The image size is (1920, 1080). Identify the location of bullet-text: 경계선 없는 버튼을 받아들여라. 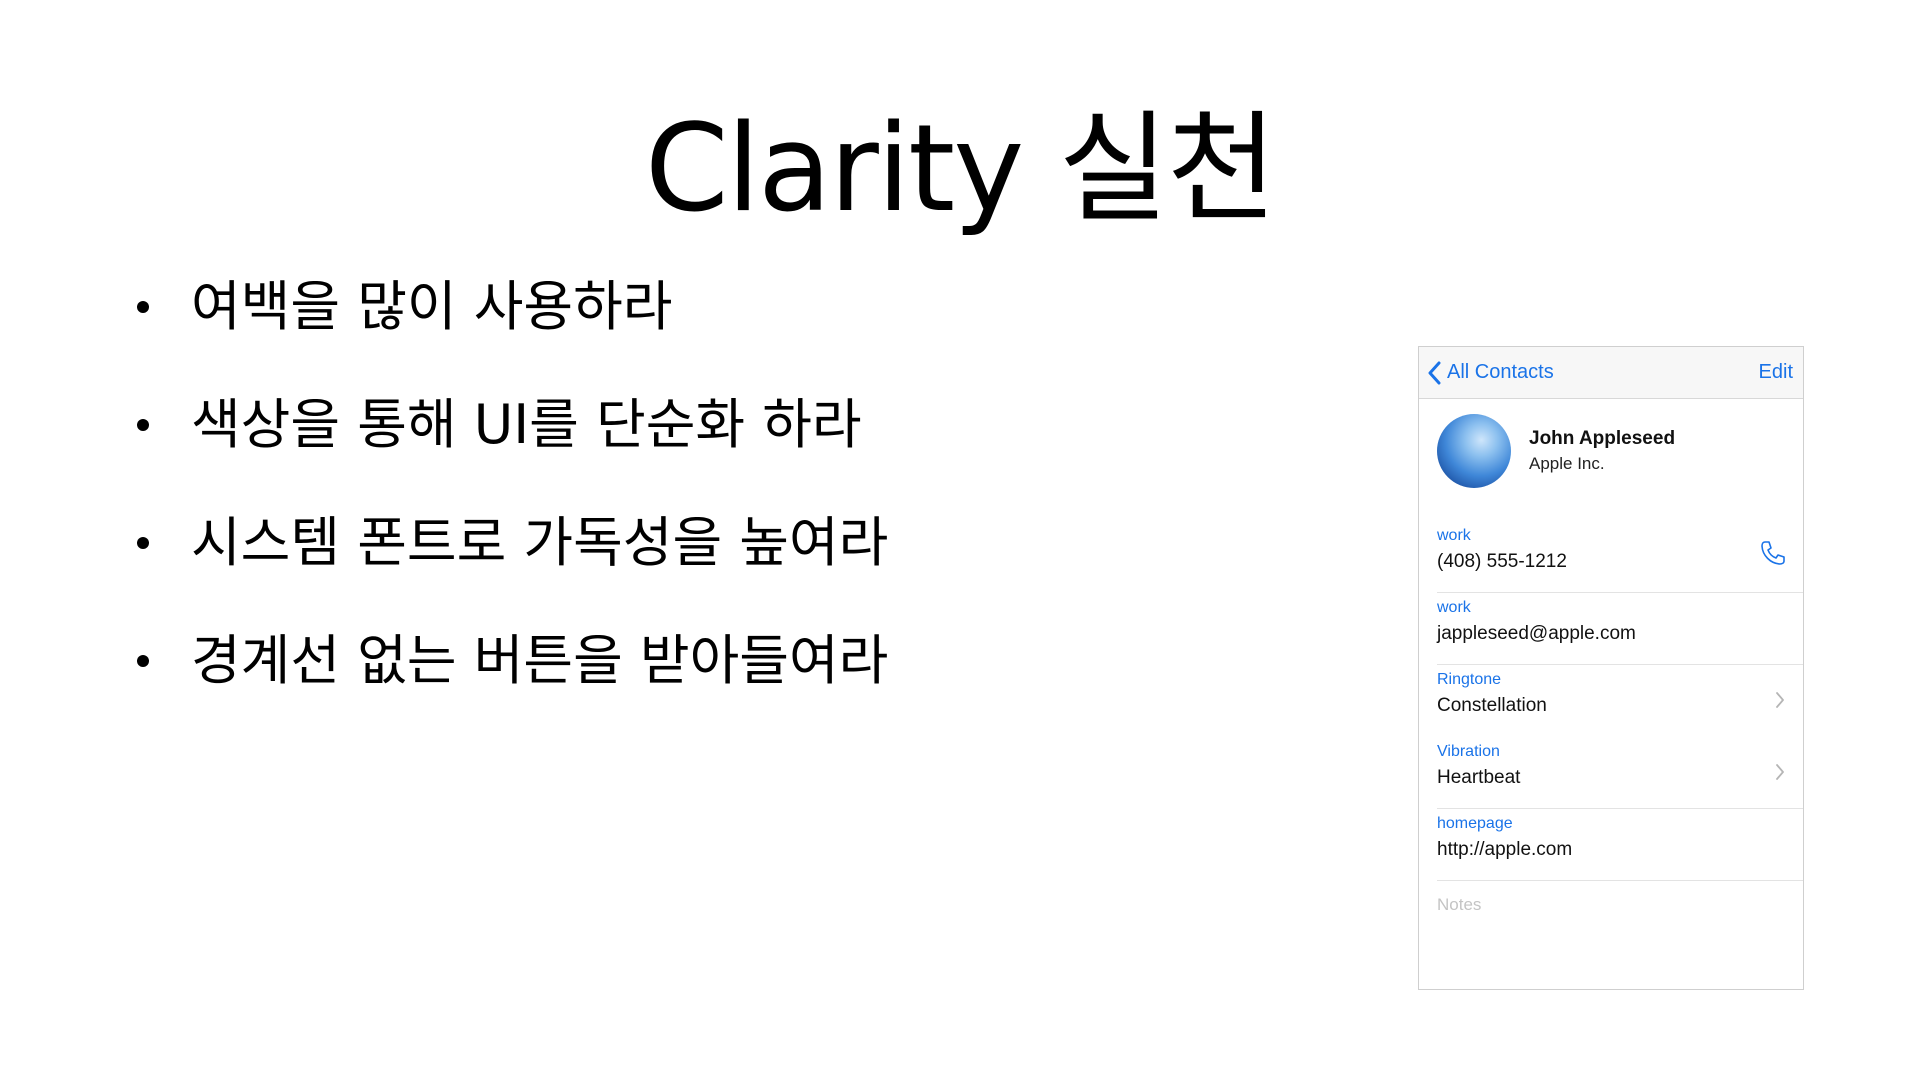
(540, 660).